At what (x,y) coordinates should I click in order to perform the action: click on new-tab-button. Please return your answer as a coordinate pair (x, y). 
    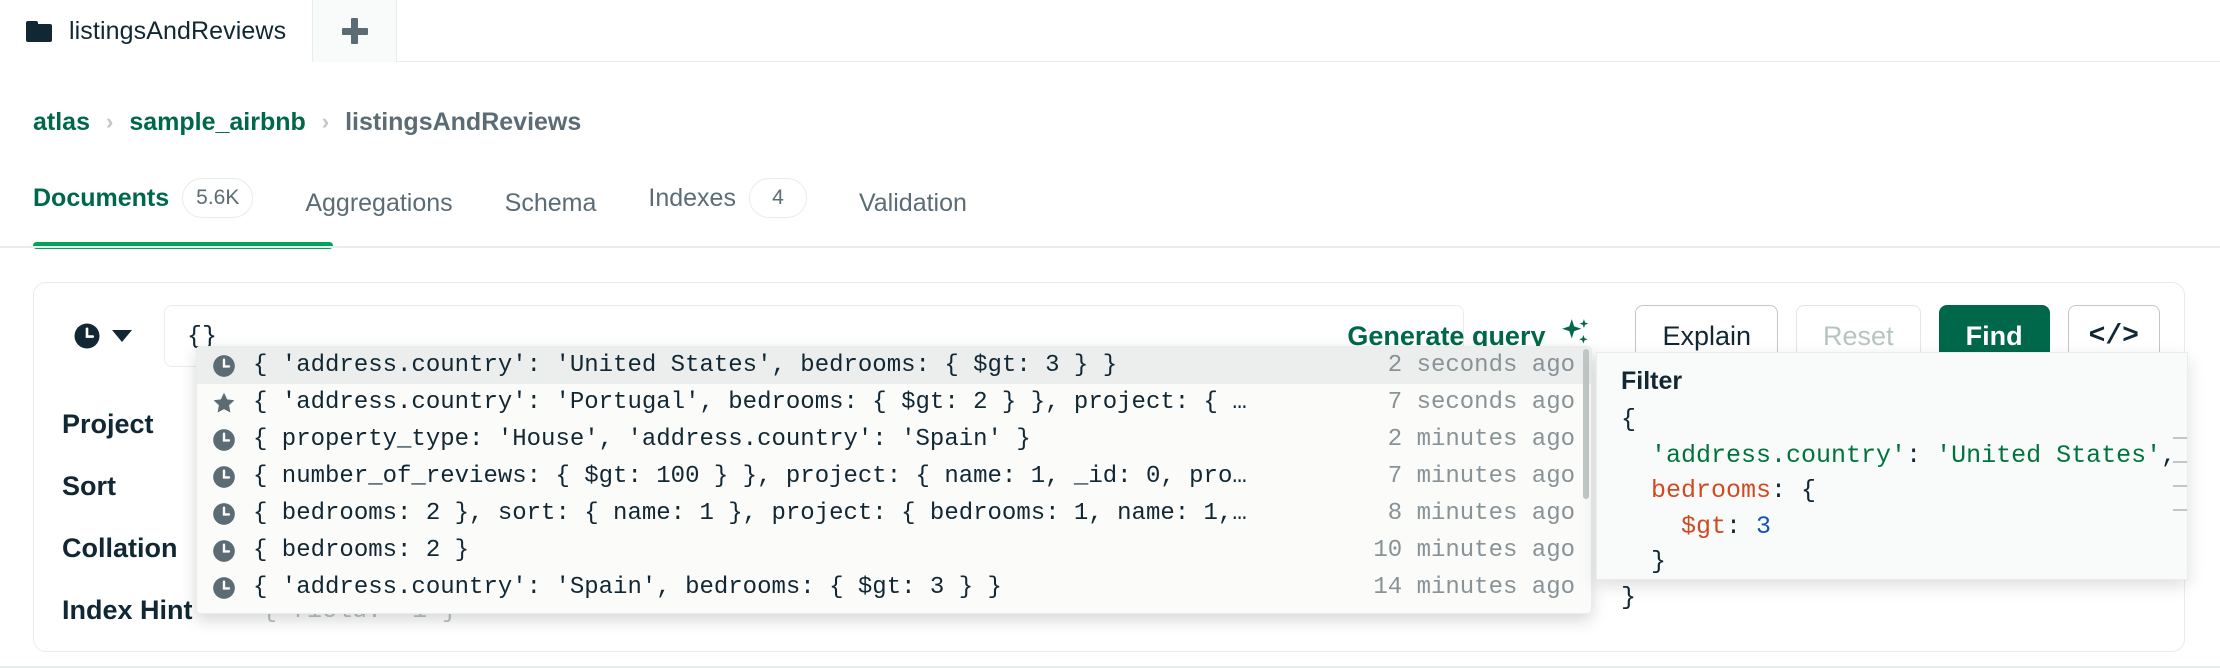
    Looking at the image, I should click on (355, 31).